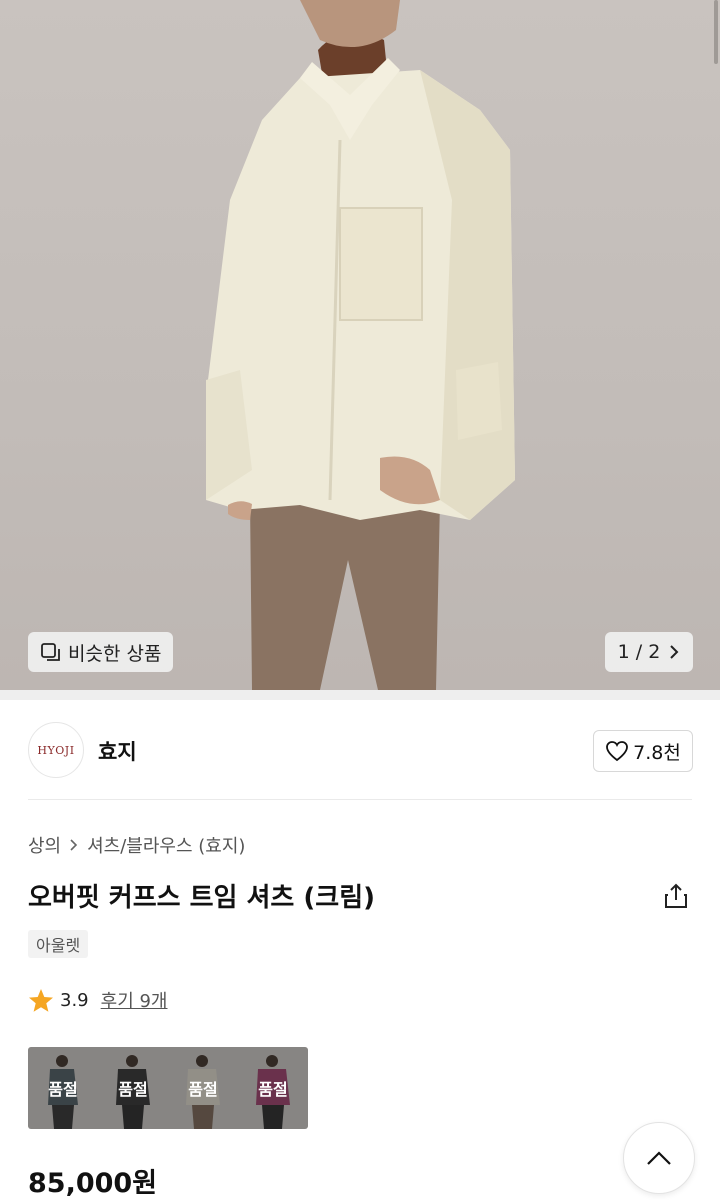  I want to click on brand-name: 효지, so click(117, 751).